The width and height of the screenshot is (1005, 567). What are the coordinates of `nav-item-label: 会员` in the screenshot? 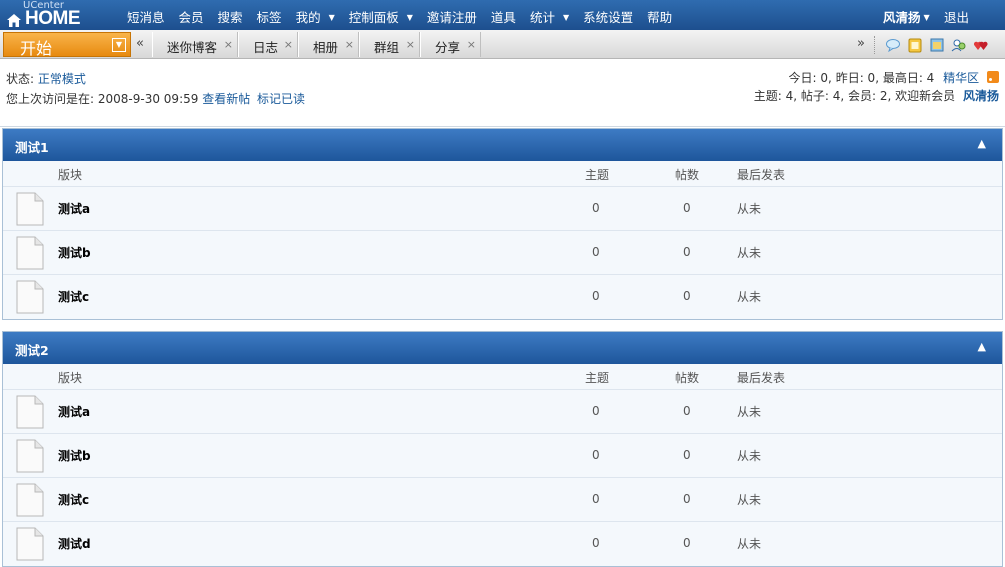 It's located at (191, 17).